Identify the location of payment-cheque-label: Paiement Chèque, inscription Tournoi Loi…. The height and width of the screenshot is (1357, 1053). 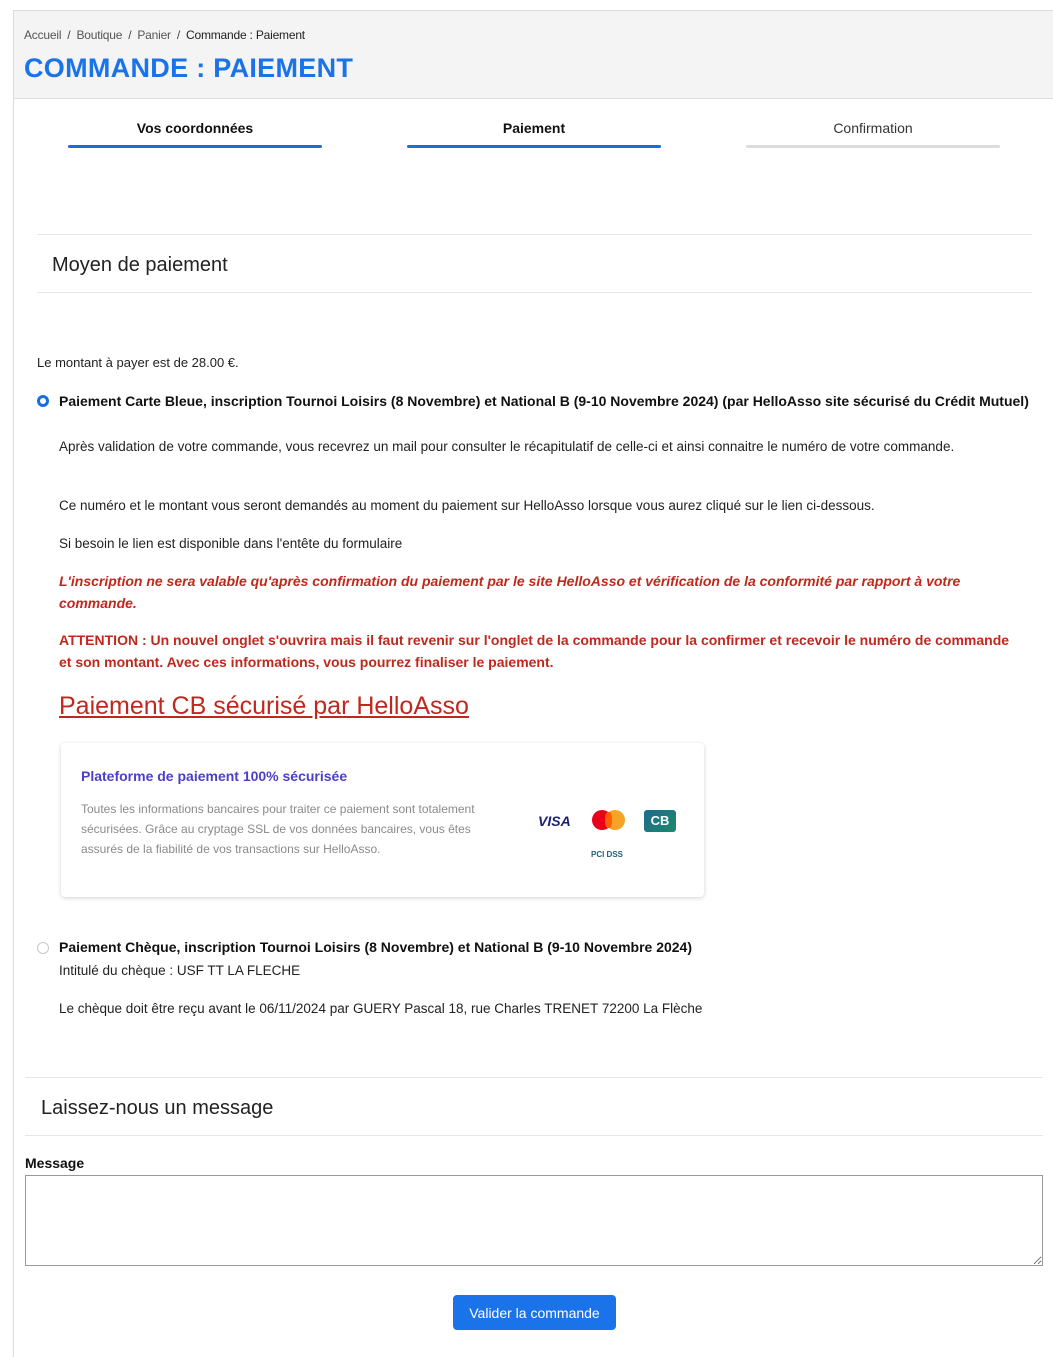
(546, 947).